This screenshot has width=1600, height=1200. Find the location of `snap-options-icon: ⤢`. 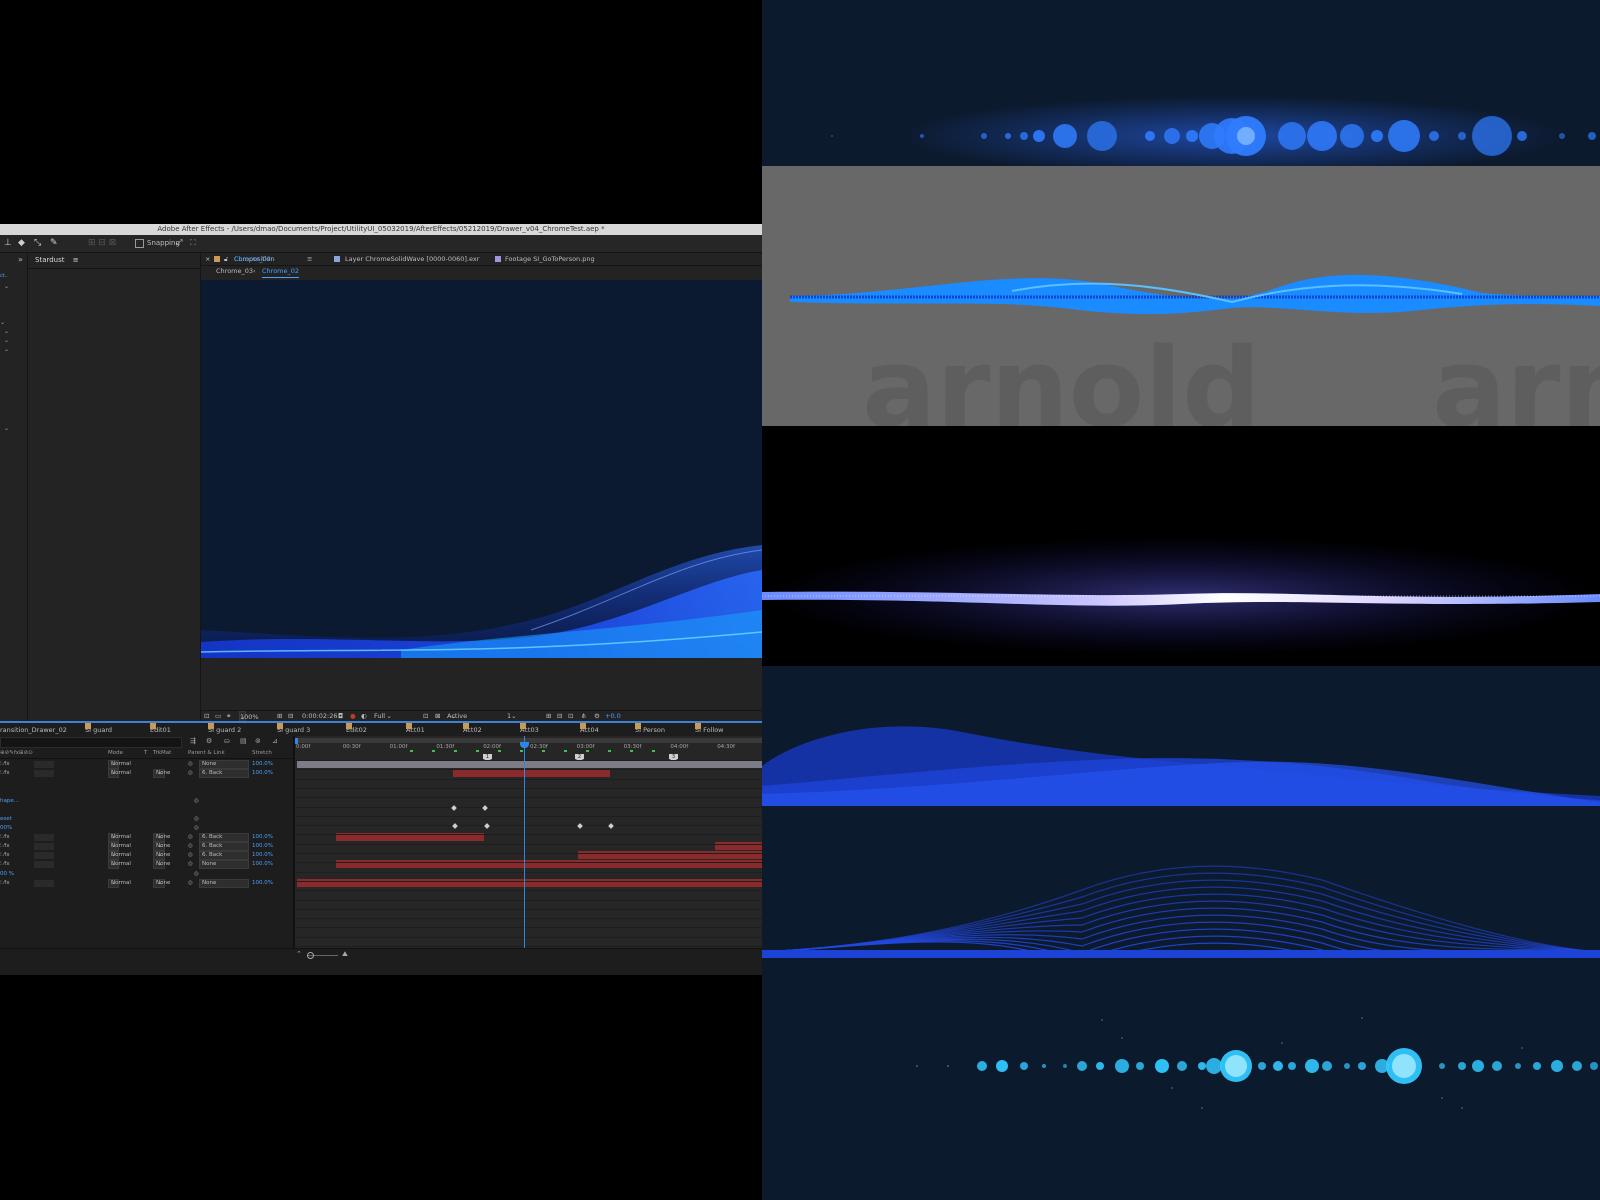

snap-options-icon: ⤢ is located at coordinates (179, 243).